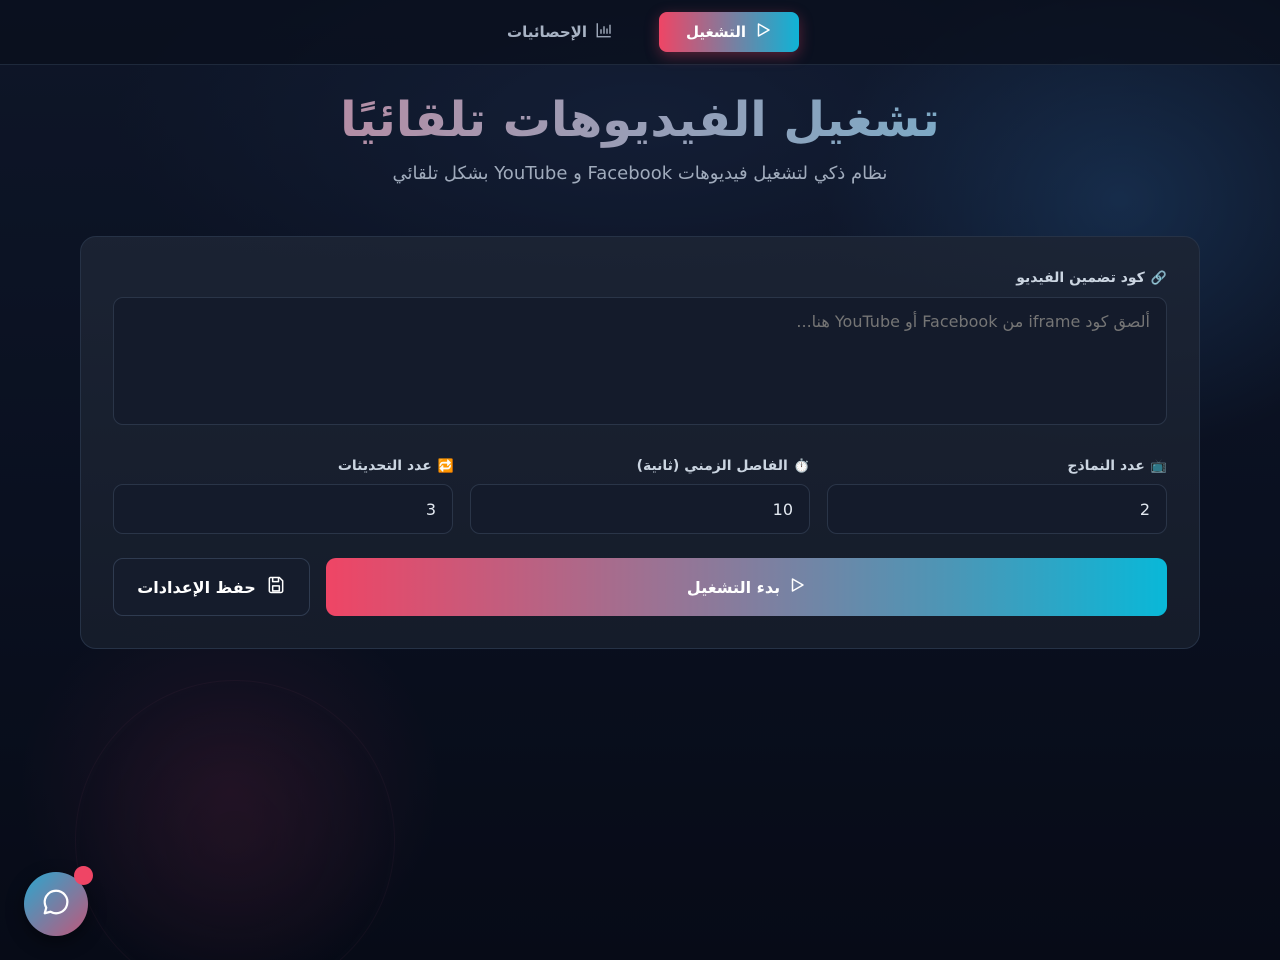  Describe the element at coordinates (716, 32) in the screenshot. I see `nav-run-label: التشغيل` at that location.